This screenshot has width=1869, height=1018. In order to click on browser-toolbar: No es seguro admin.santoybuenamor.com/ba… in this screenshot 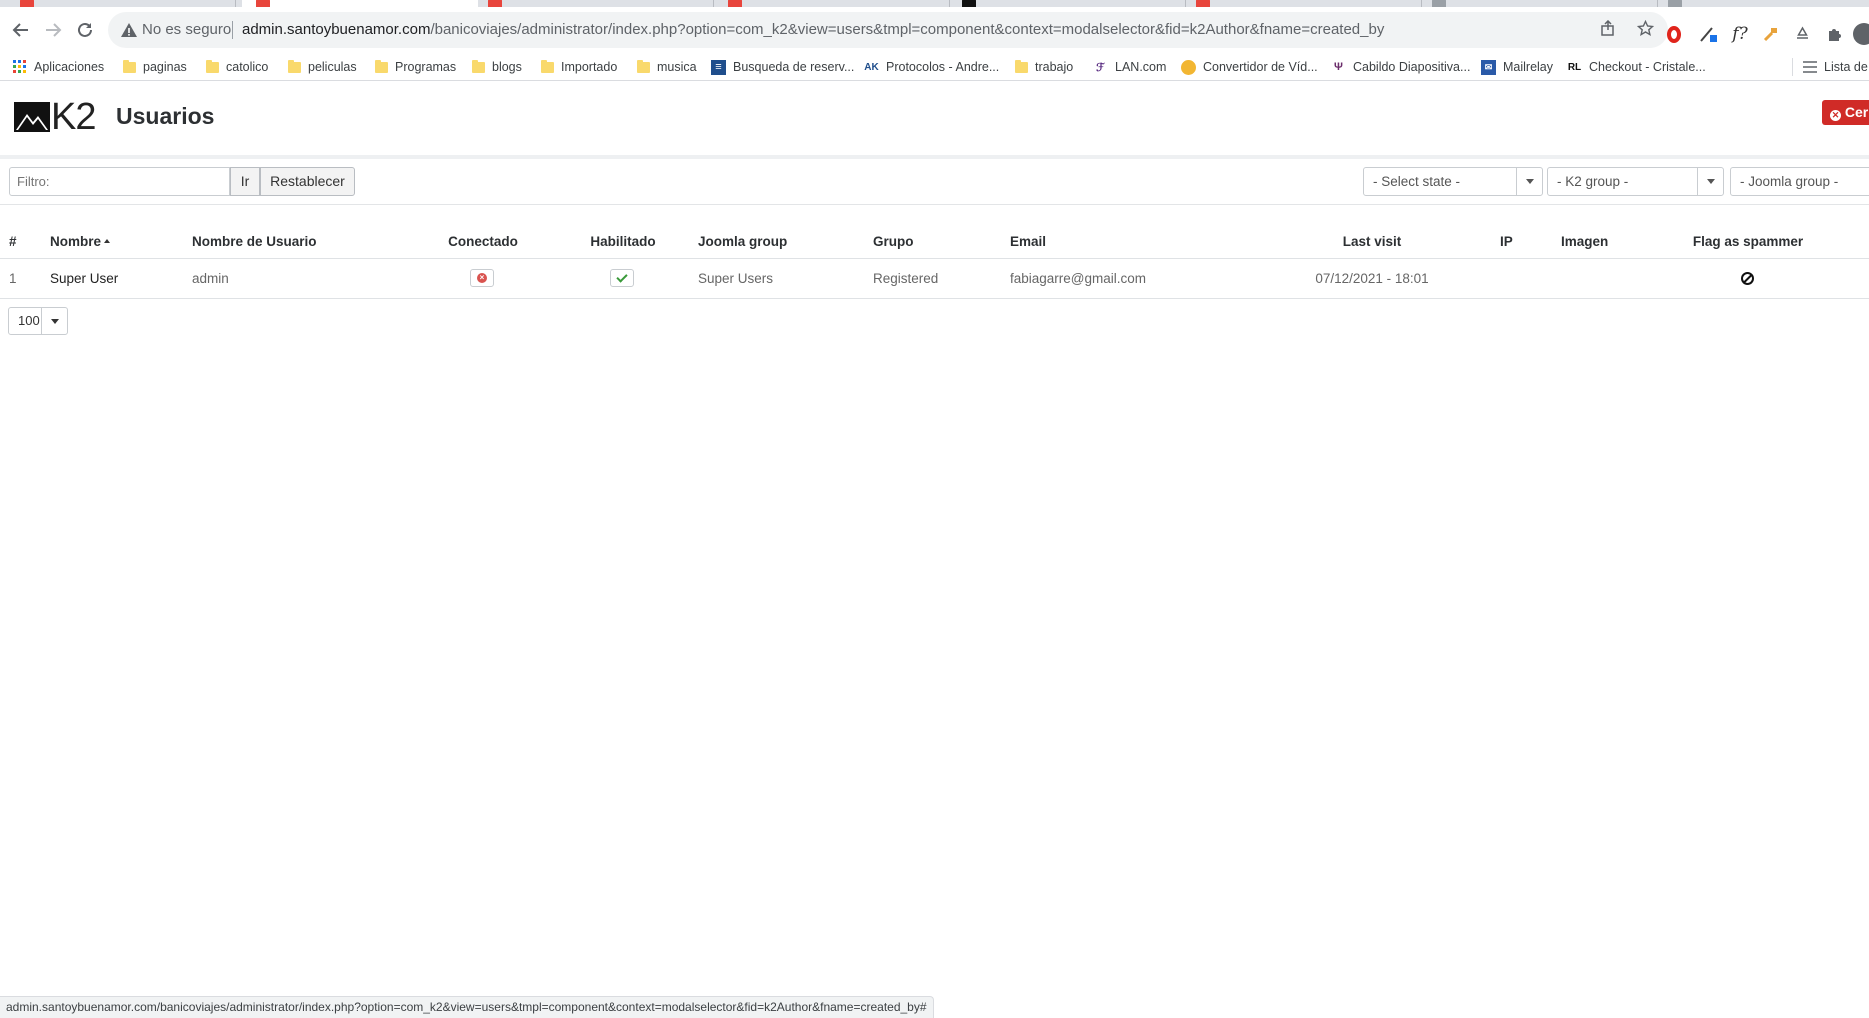, I will do `click(934, 30)`.